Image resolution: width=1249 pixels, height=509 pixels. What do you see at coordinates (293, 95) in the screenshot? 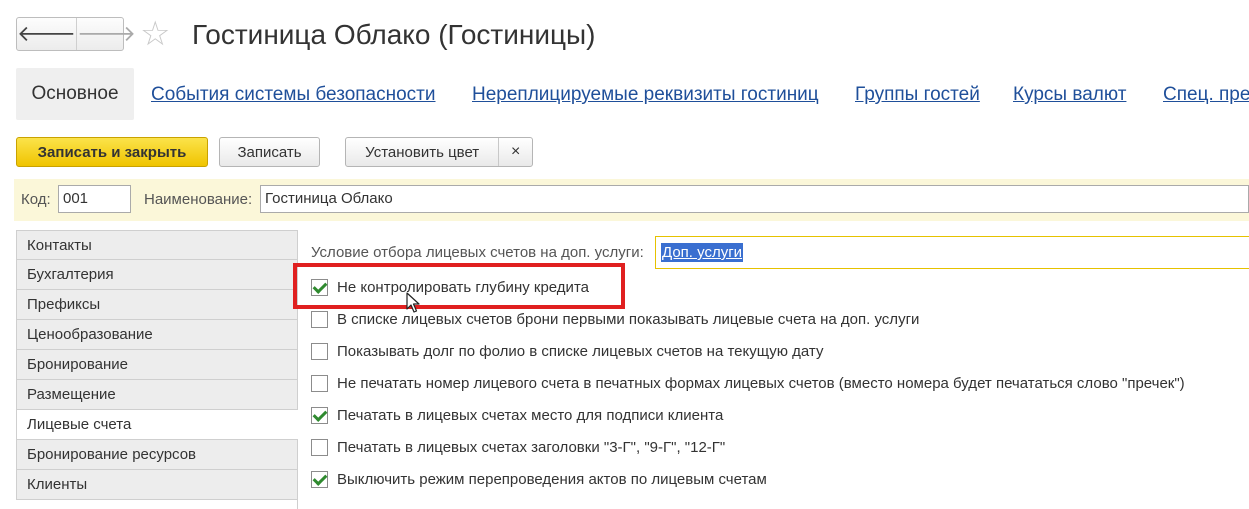
I see `section-security-events: События системы безопасности` at bounding box center [293, 95].